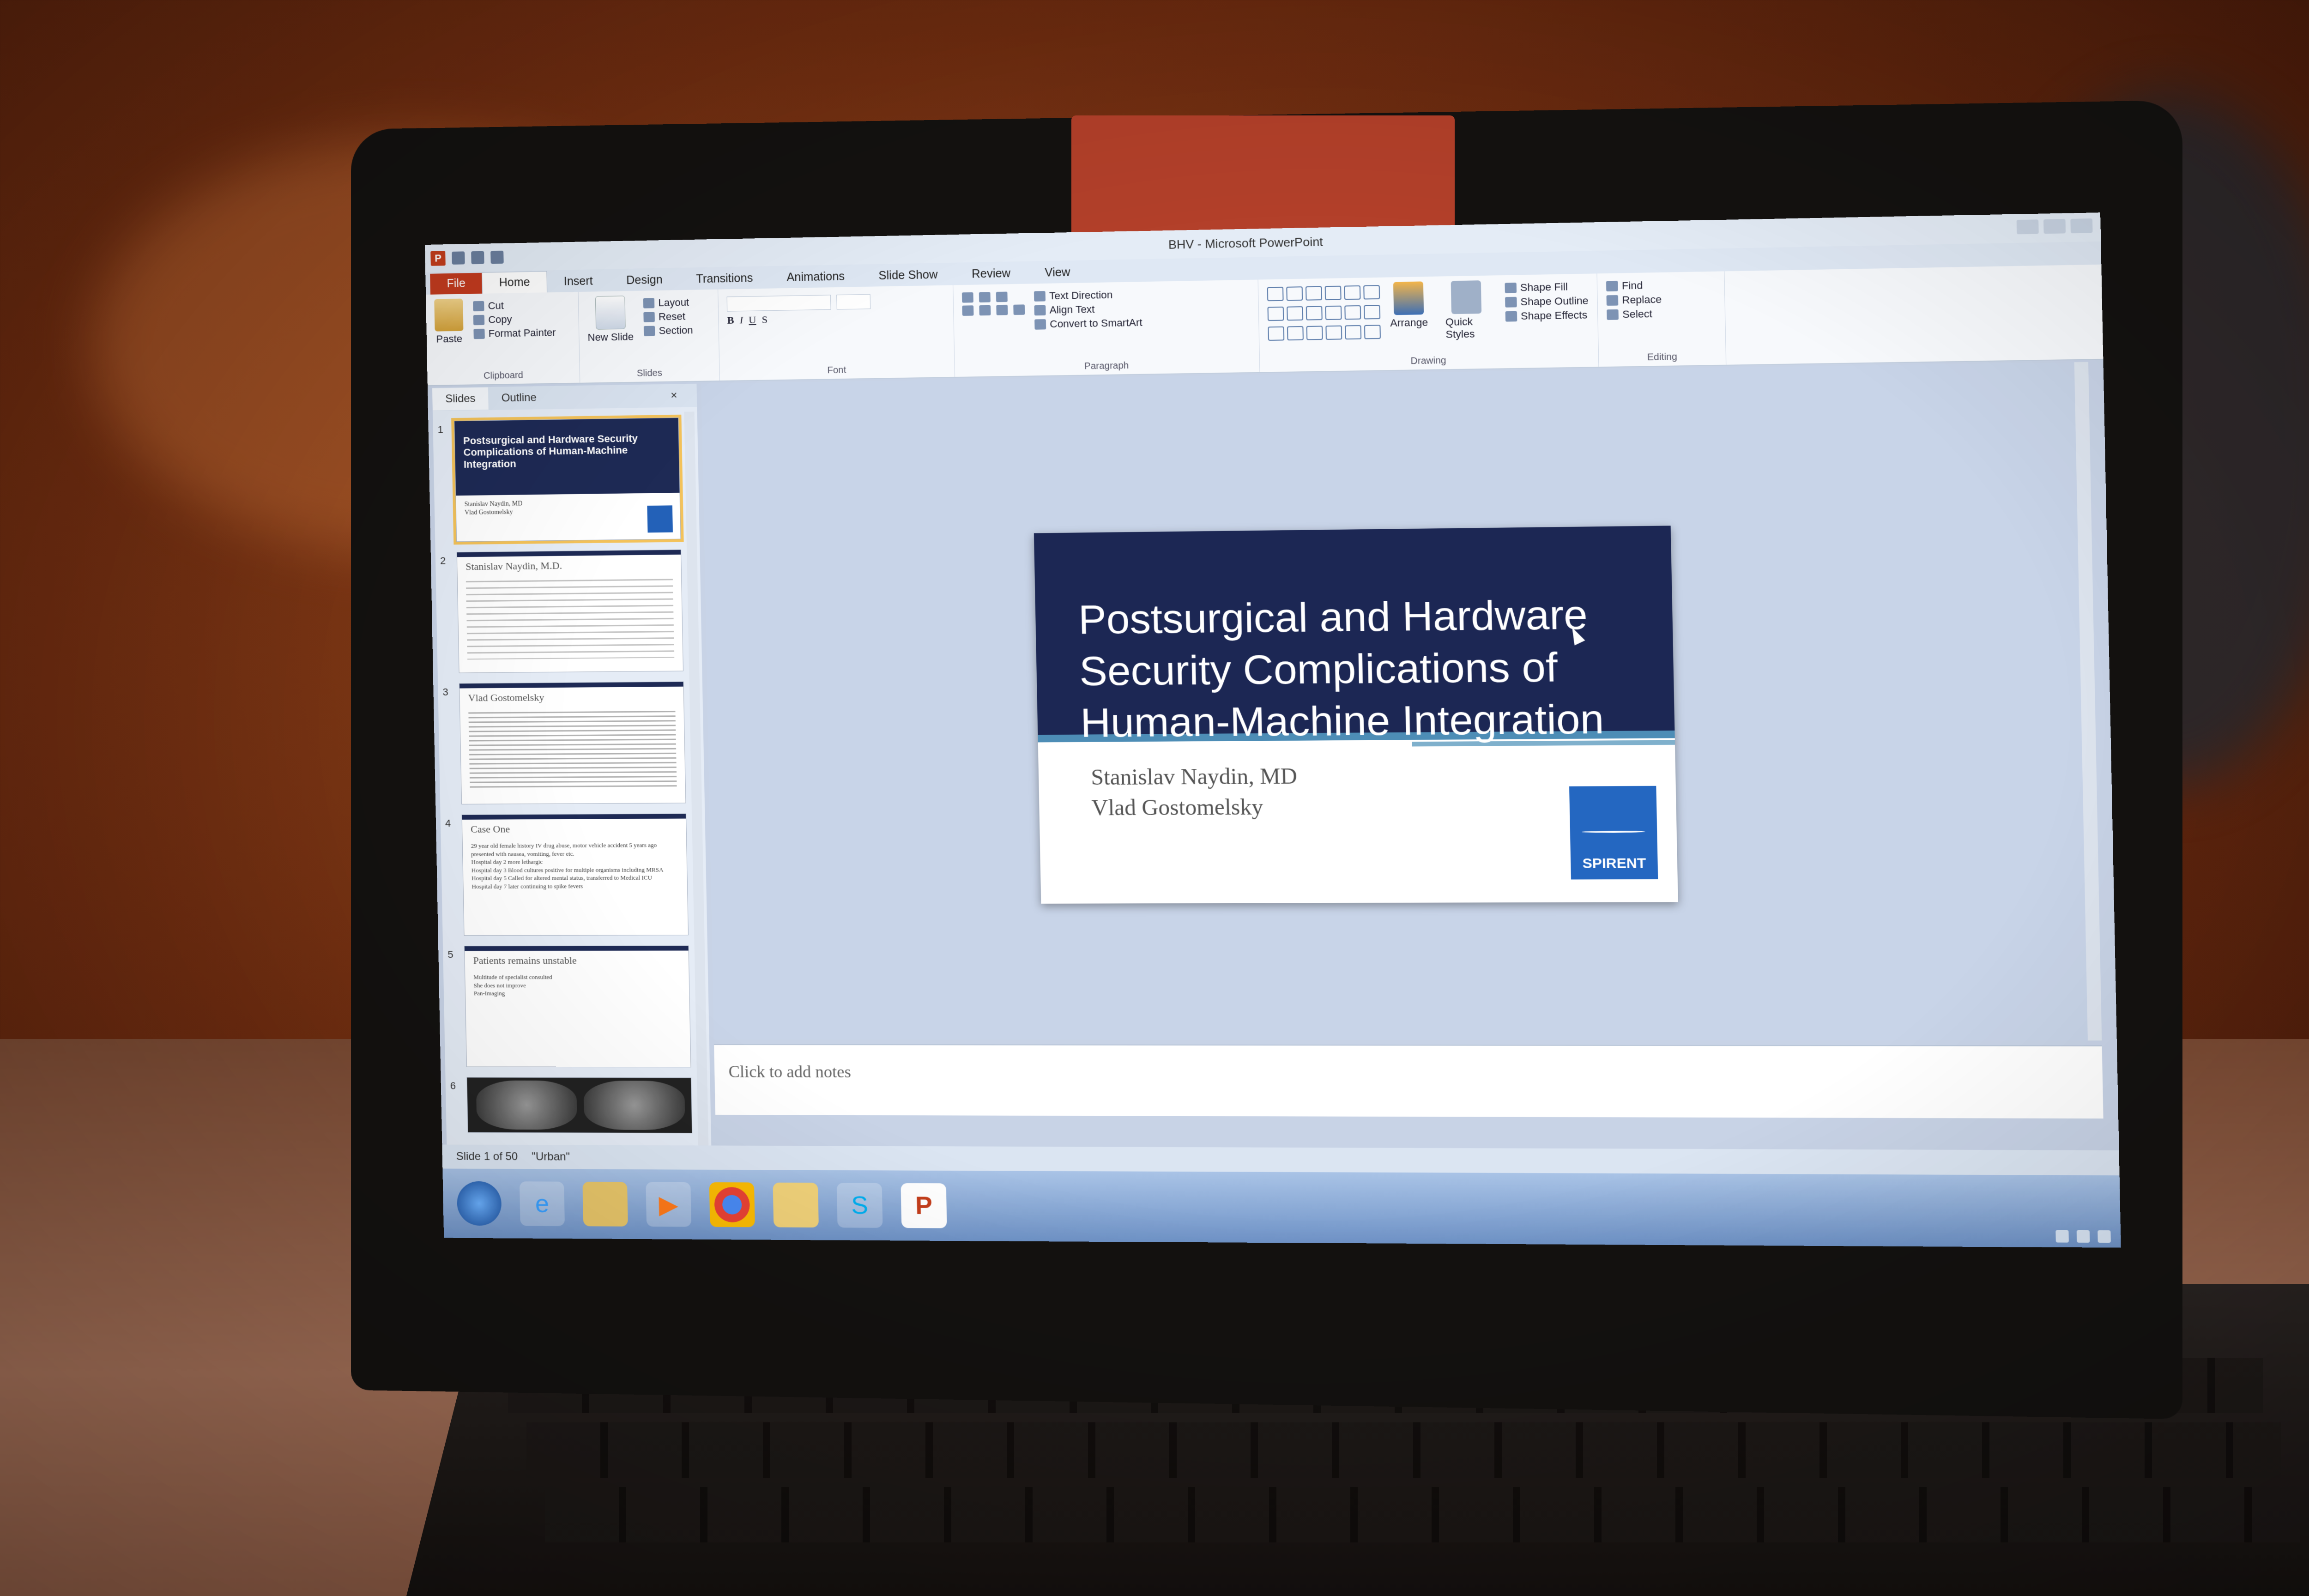 This screenshot has width=2309, height=1596. I want to click on shape-outline-button: Shape Outline, so click(1547, 301).